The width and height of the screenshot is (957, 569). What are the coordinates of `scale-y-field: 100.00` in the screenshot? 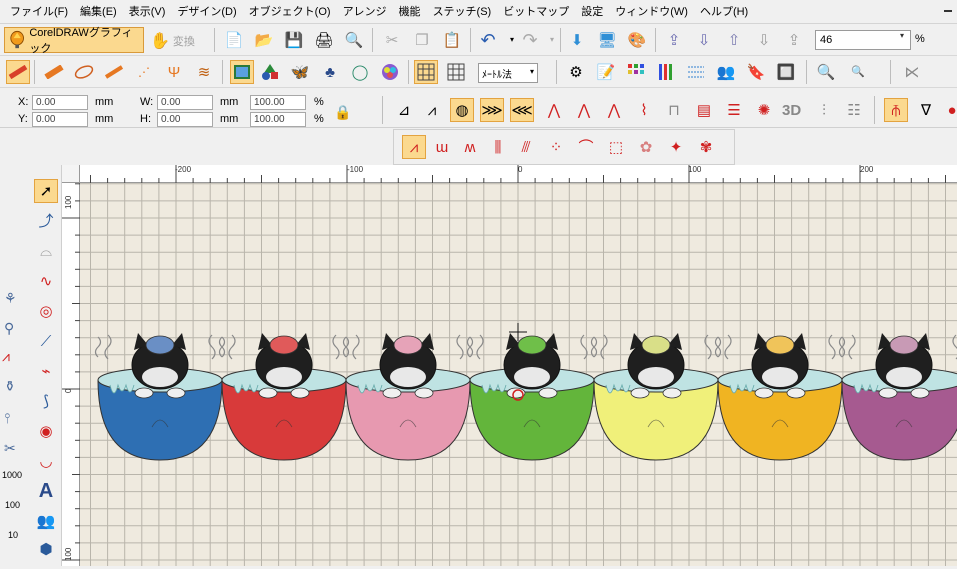 It's located at (278, 119).